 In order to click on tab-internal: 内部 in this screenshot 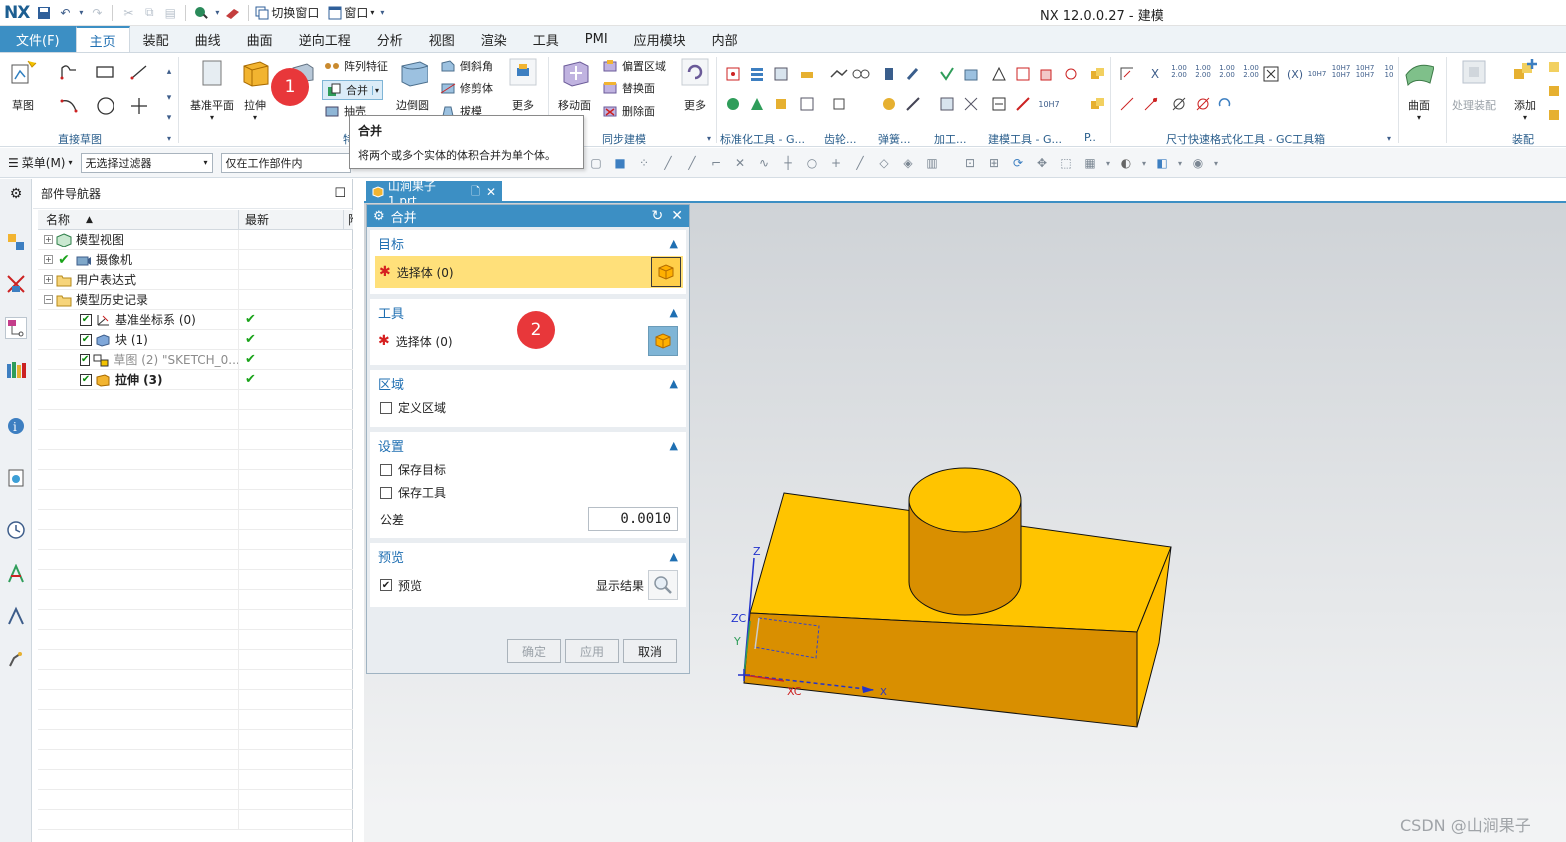, I will do `click(725, 39)`.